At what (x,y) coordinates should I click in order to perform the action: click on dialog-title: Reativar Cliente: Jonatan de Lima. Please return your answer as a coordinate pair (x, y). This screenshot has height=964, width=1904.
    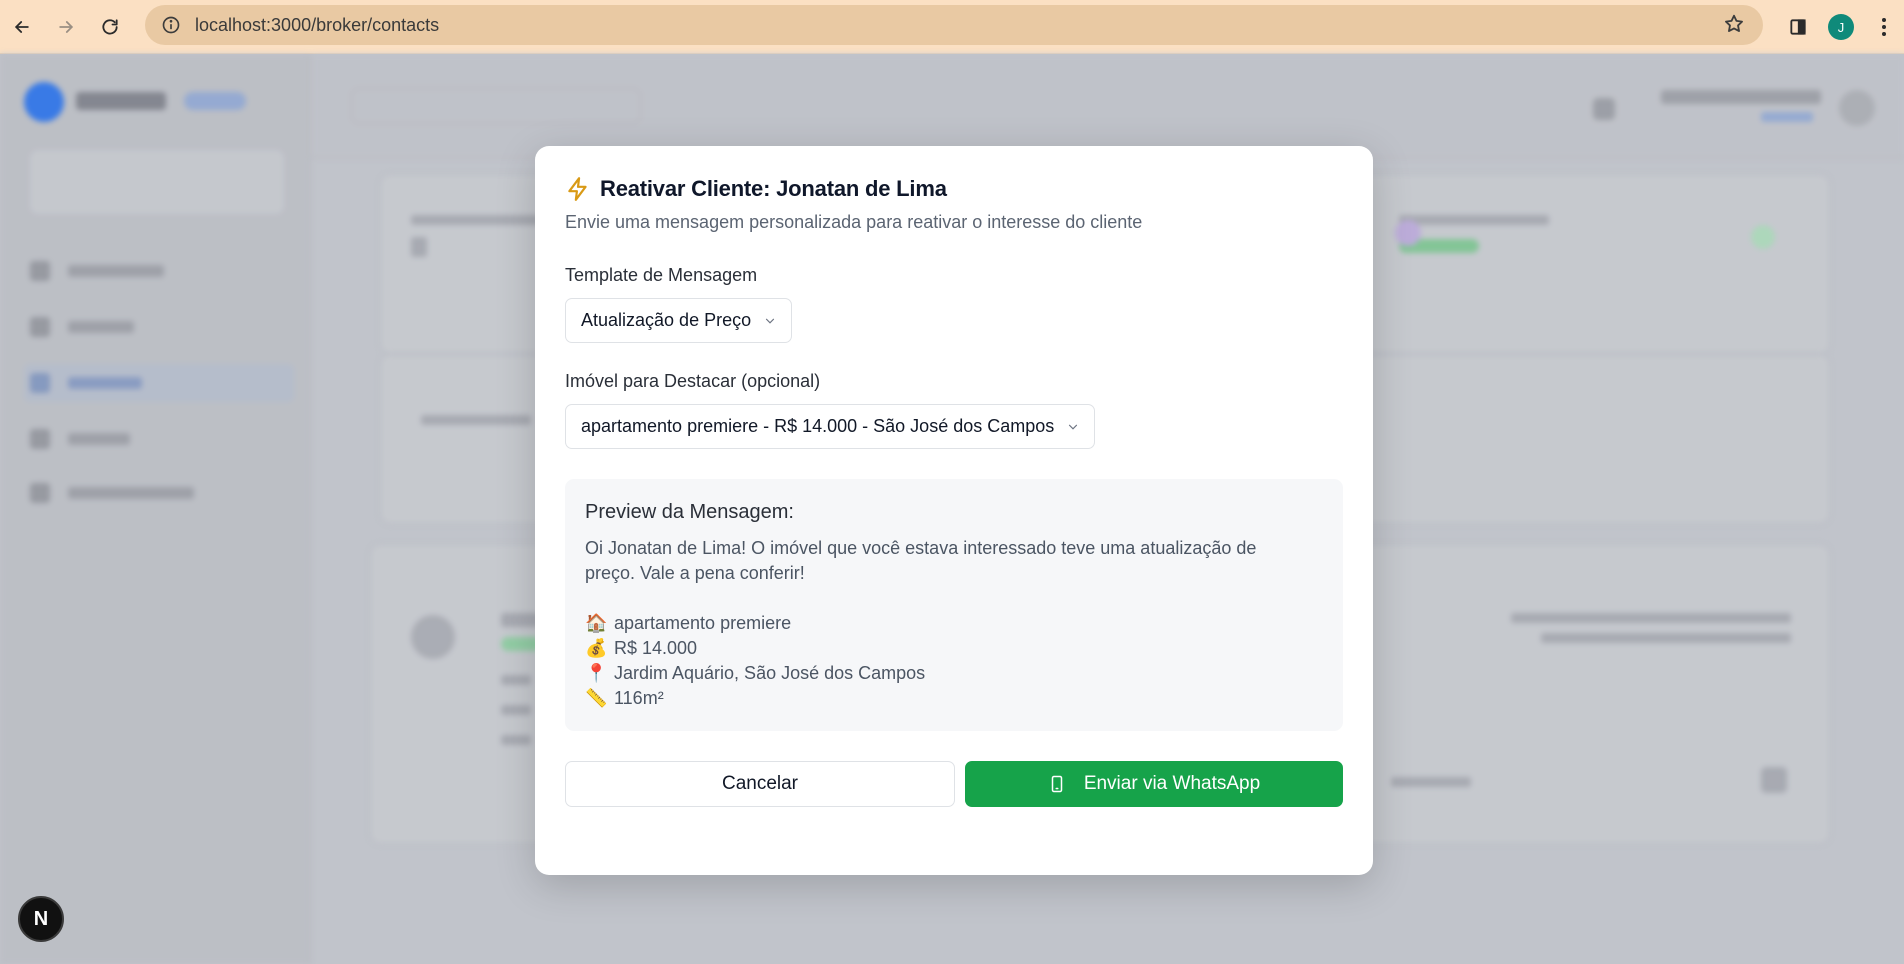
    Looking at the image, I should click on (773, 189).